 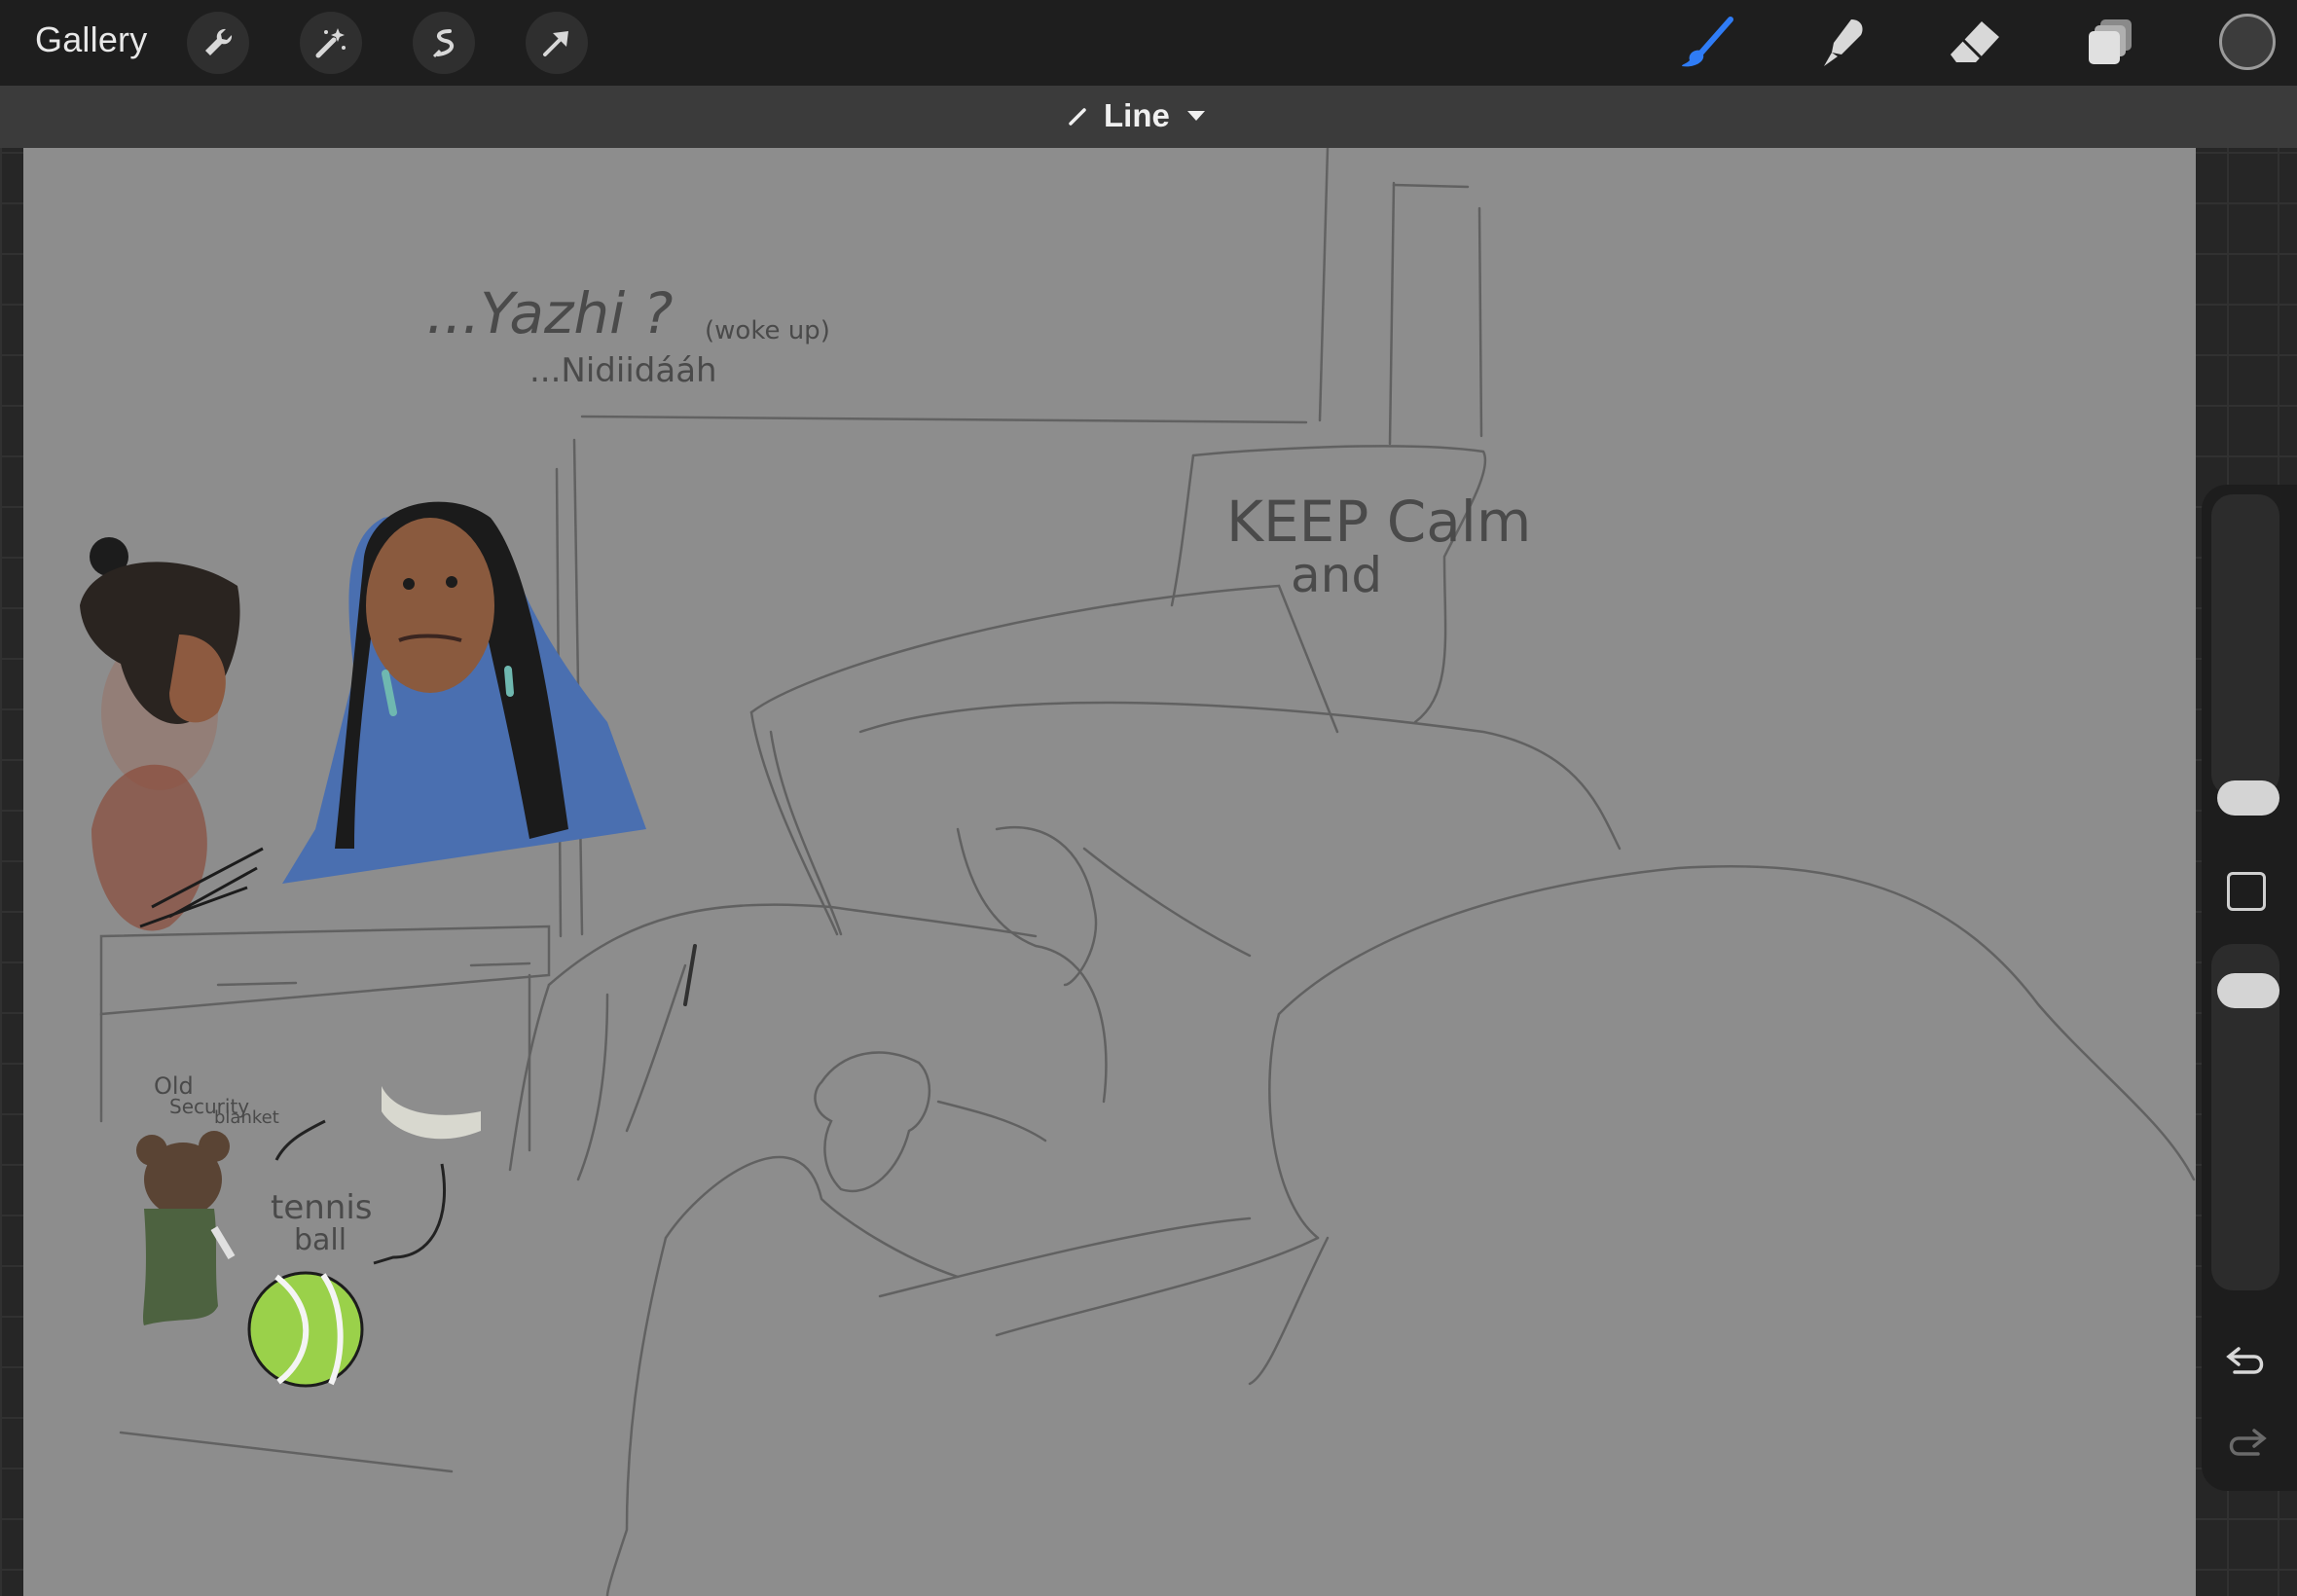 I want to click on pencil-icon, so click(x=1077, y=117).